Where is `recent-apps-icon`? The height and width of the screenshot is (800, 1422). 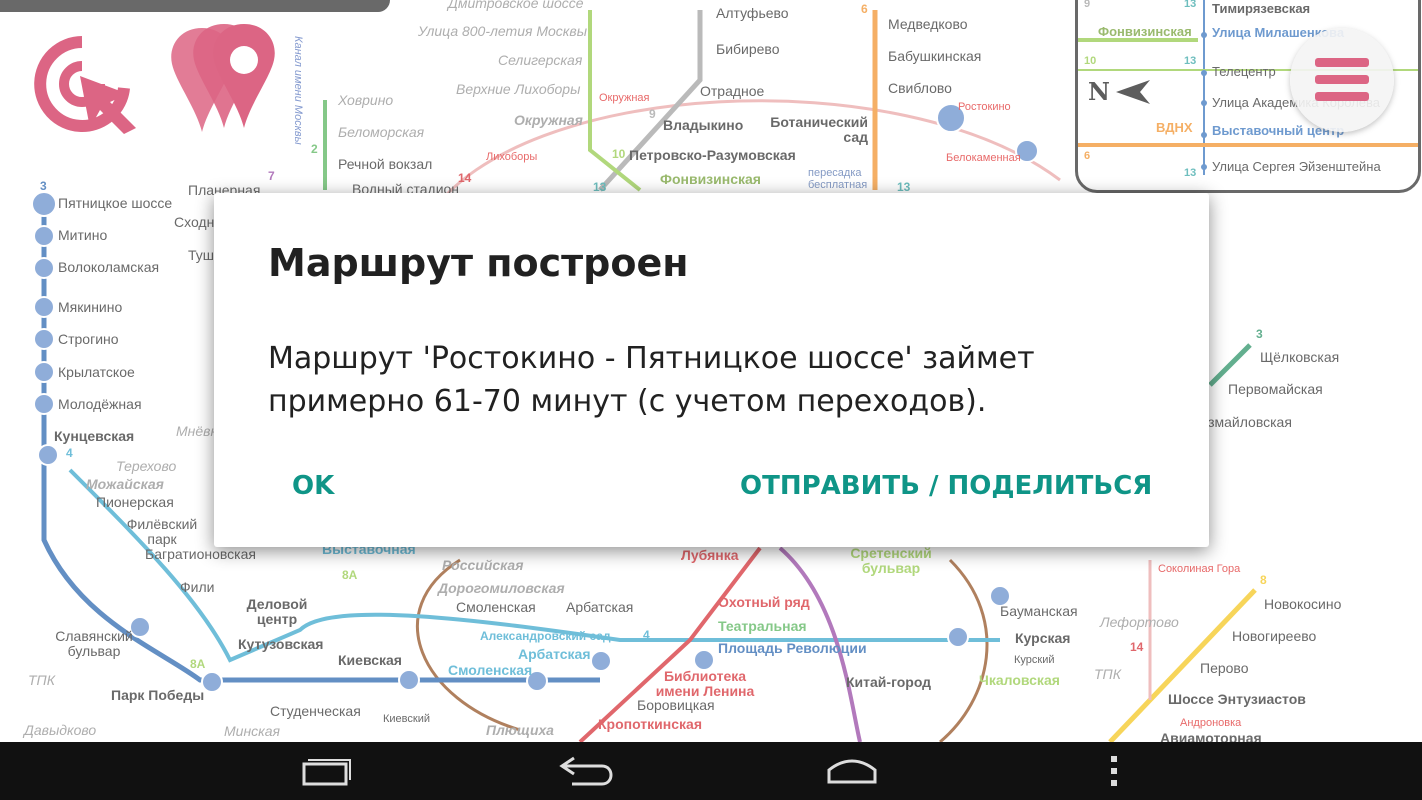 recent-apps-icon is located at coordinates (326, 771).